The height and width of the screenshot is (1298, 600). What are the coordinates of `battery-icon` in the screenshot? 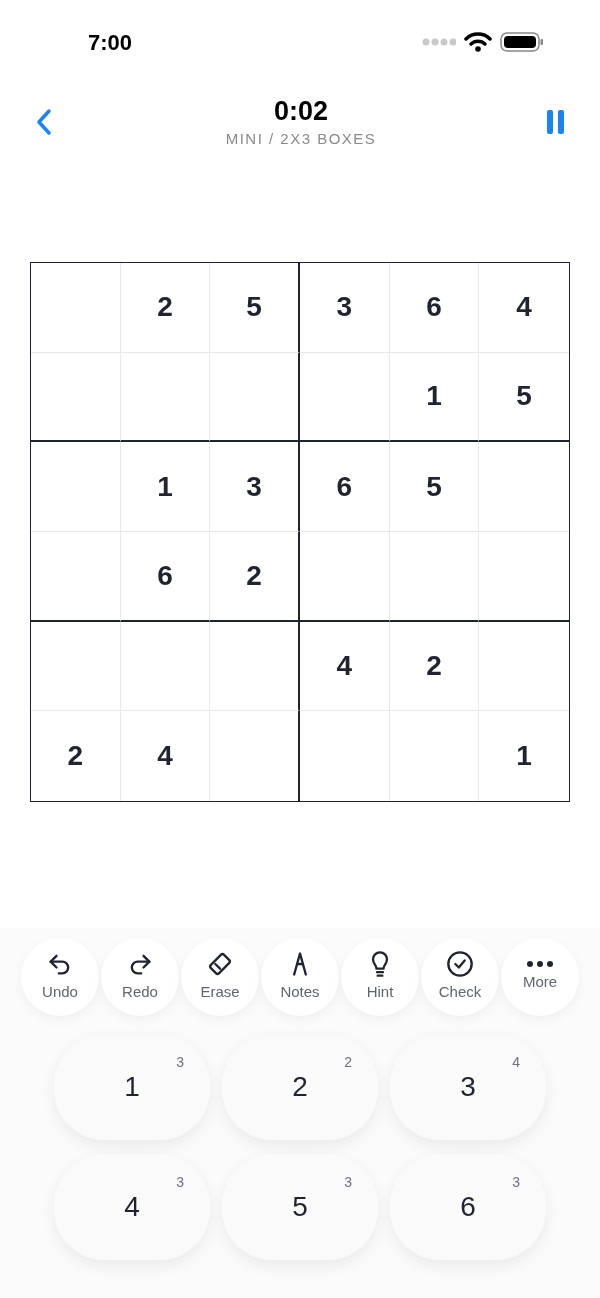 It's located at (522, 42).